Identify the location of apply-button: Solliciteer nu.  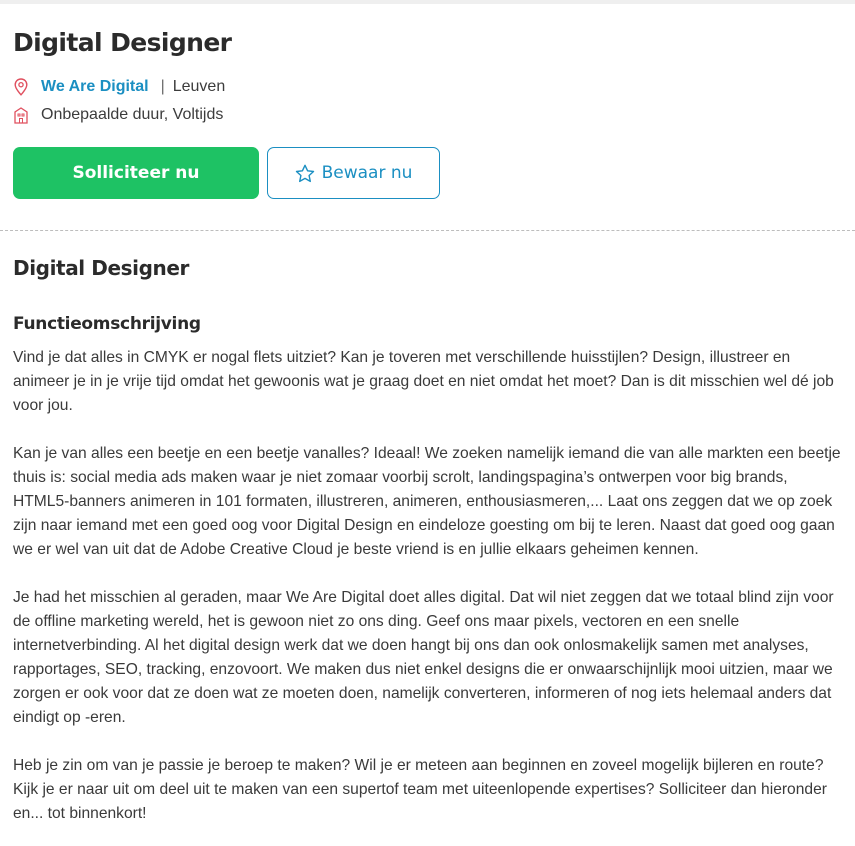
(136, 173).